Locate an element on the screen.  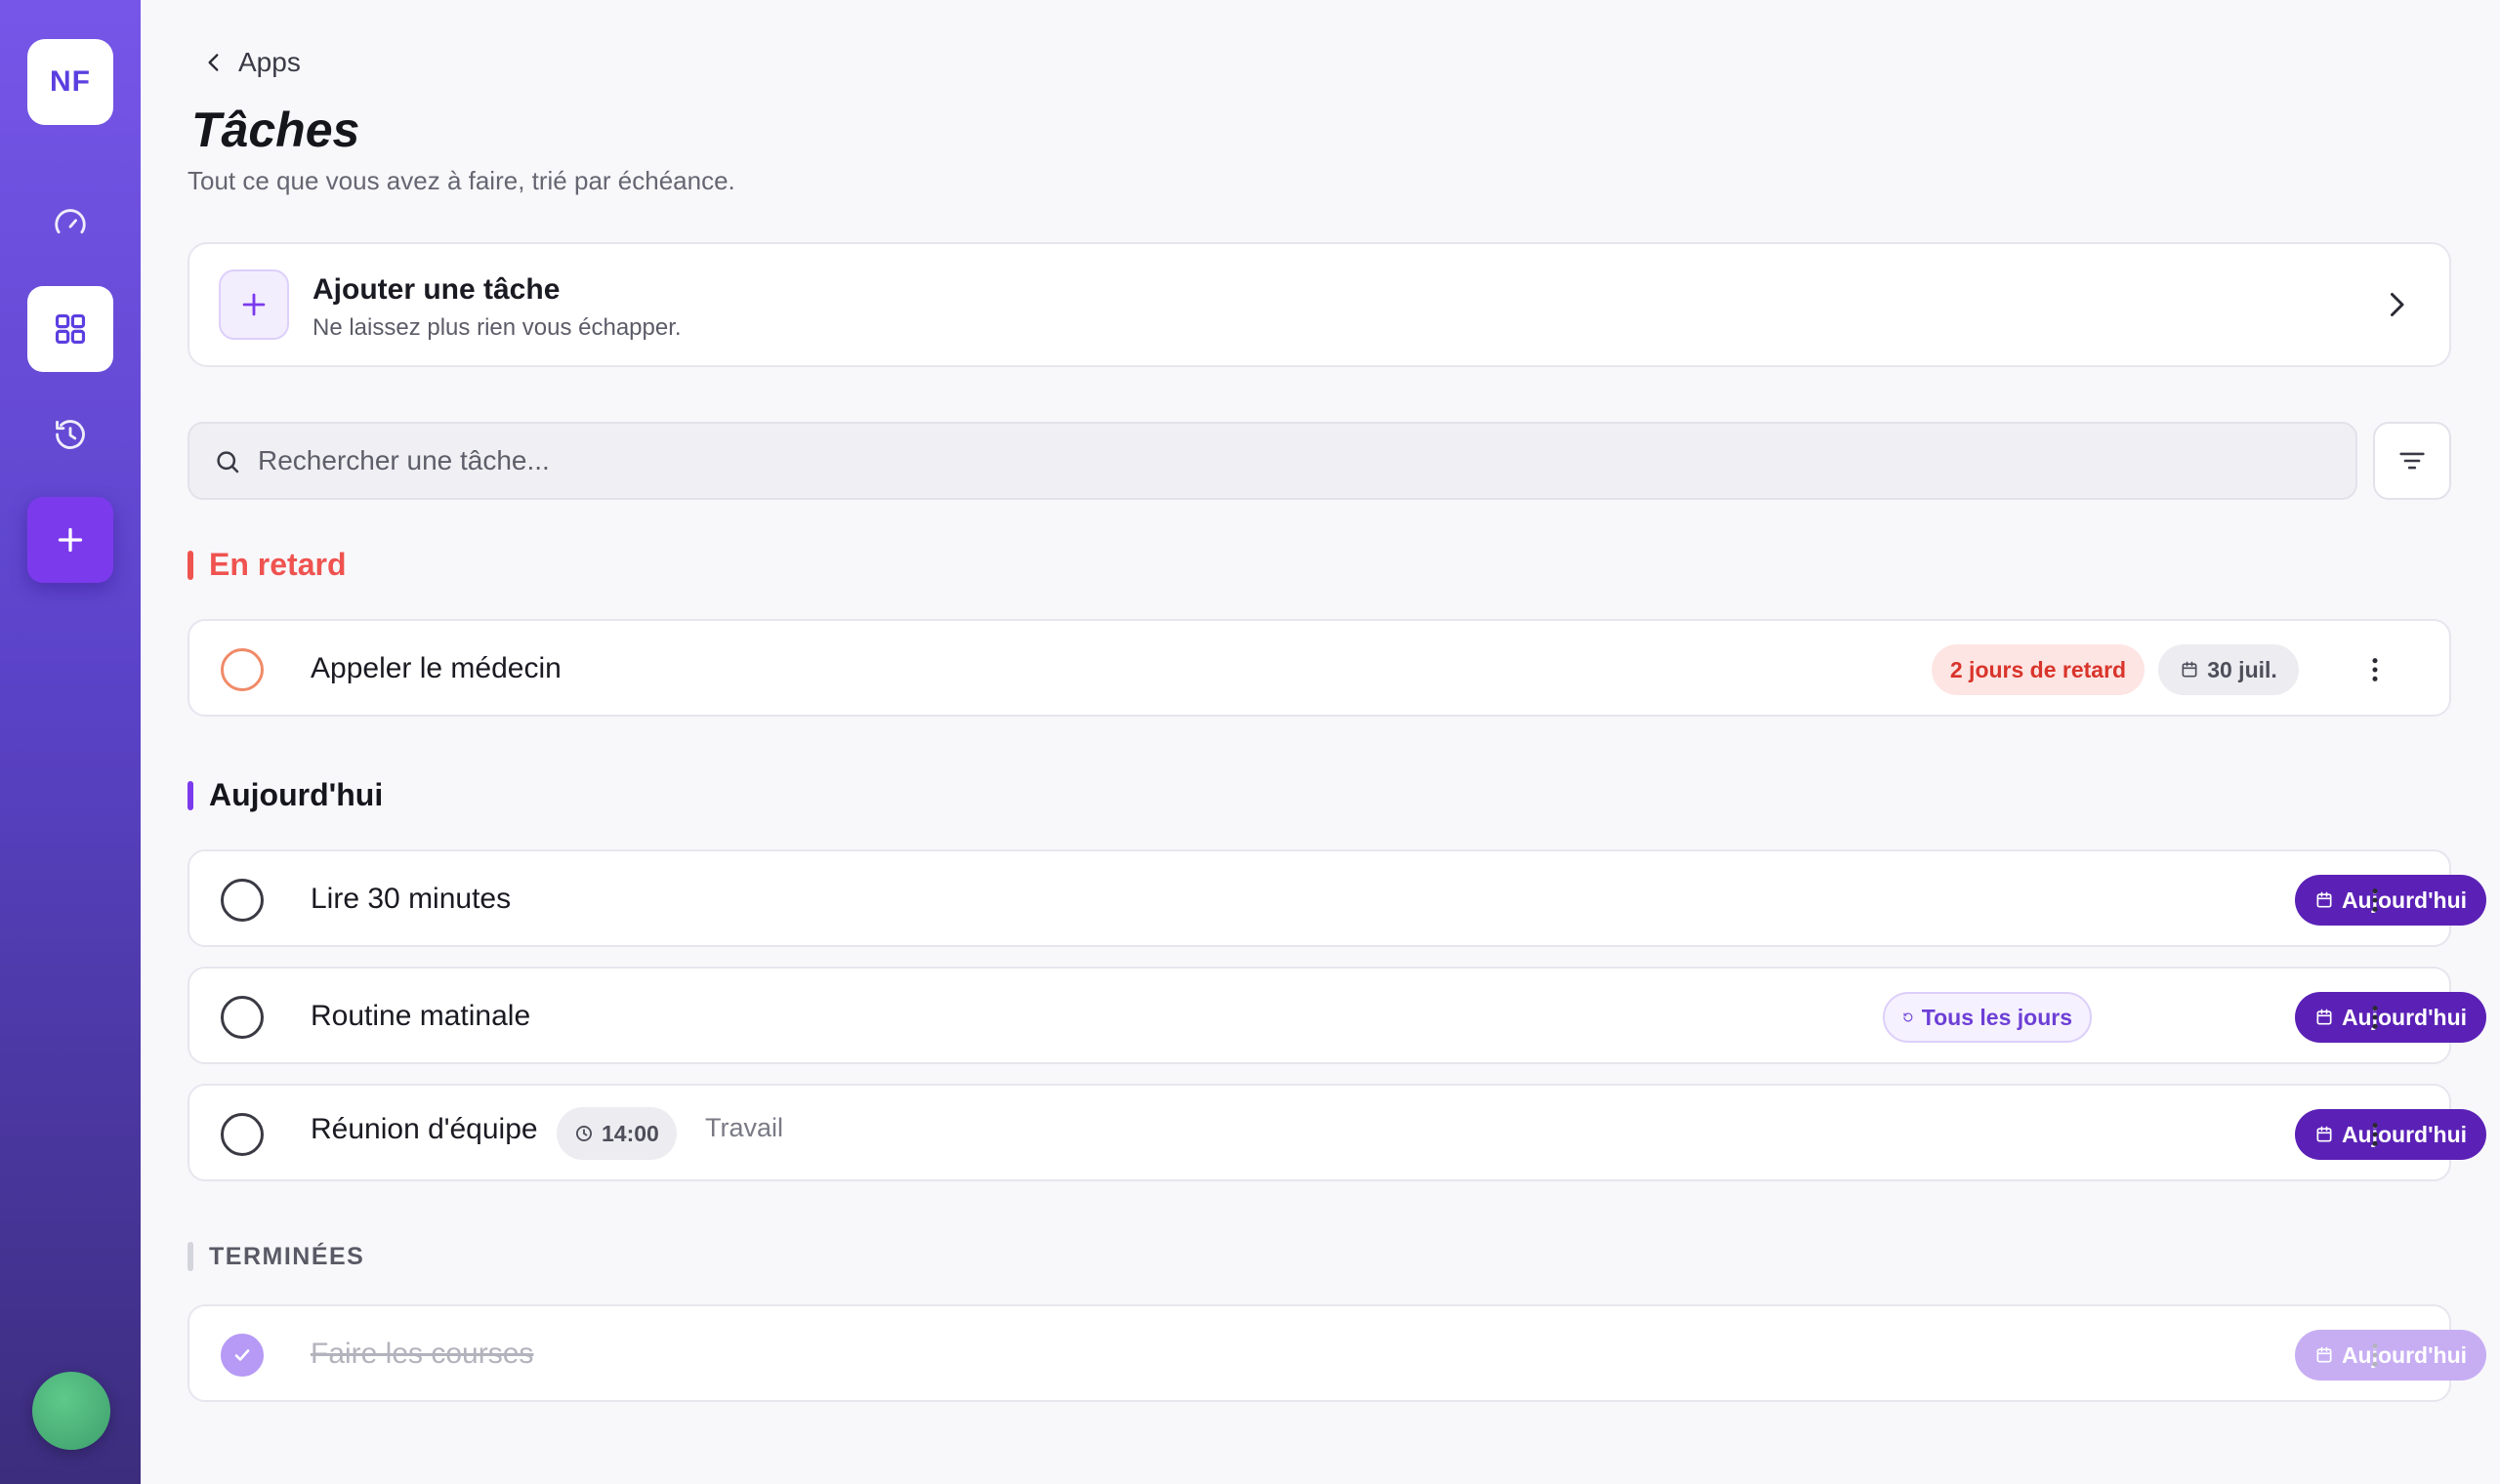
gauge-icon is located at coordinates (70, 222).